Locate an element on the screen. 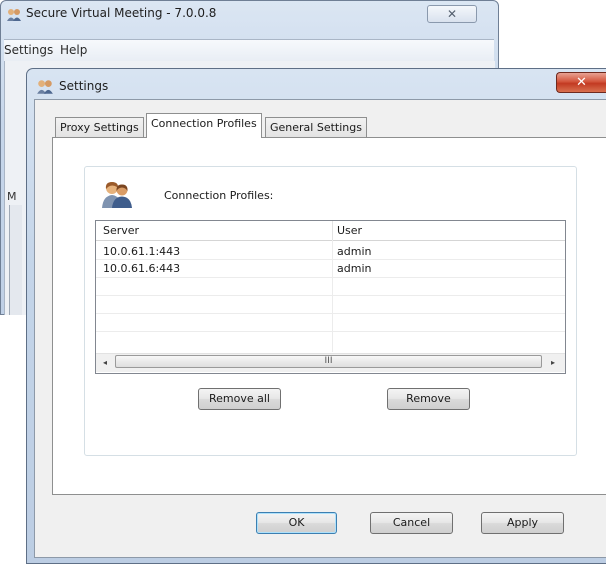 The image size is (606, 564). tab-general-settings: General Settings is located at coordinates (316, 127).